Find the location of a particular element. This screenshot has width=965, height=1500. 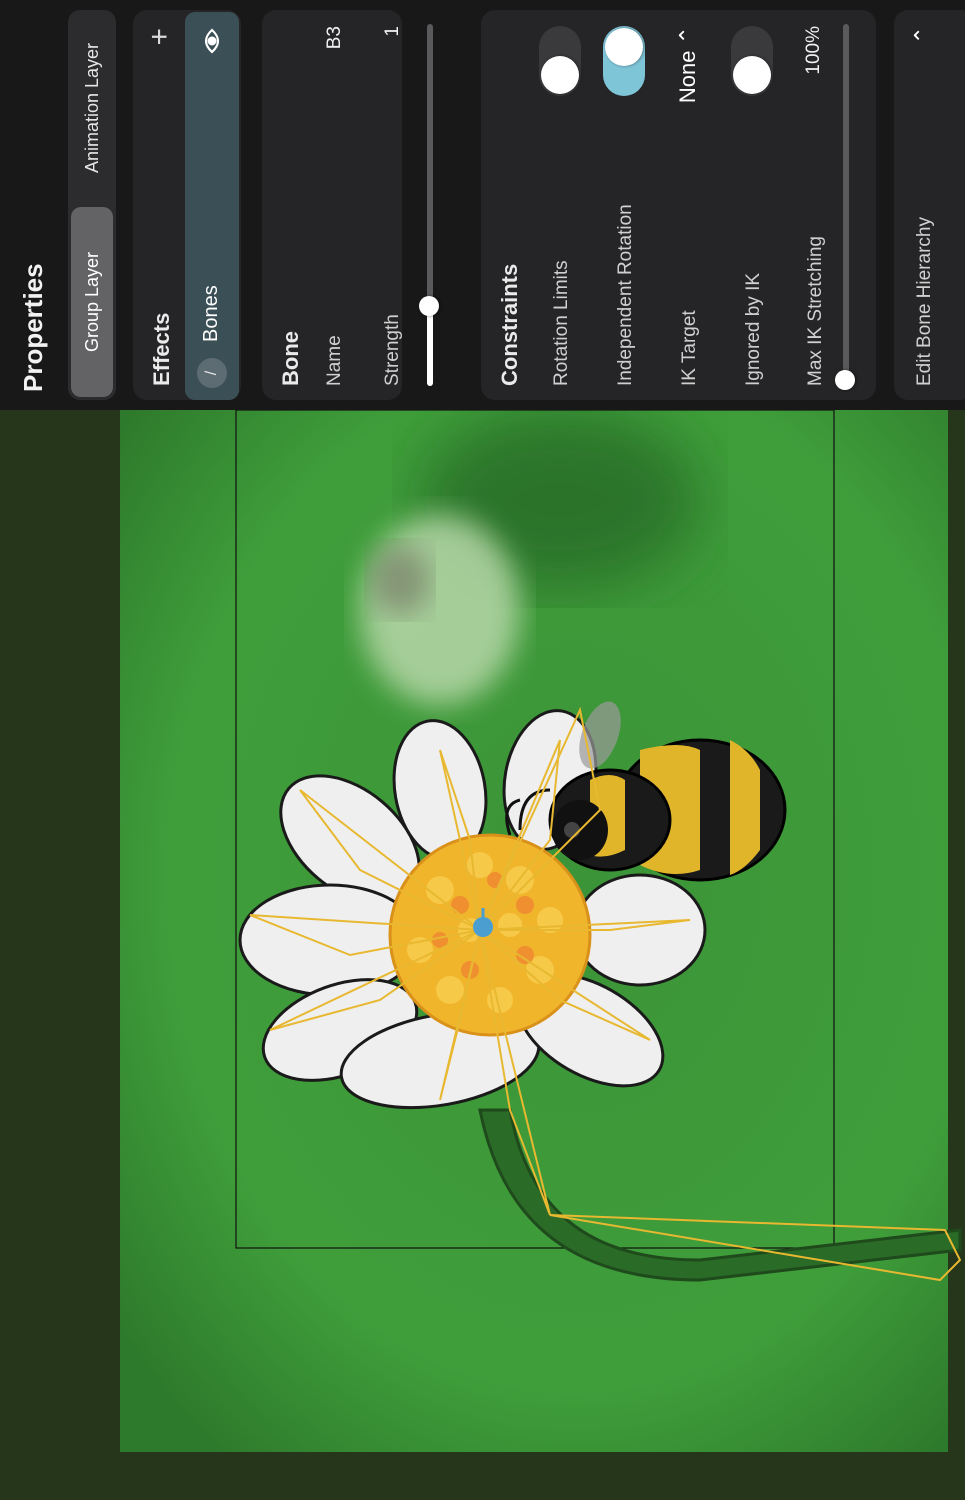

max-ik-stretching-slider is located at coordinates (845, 207).